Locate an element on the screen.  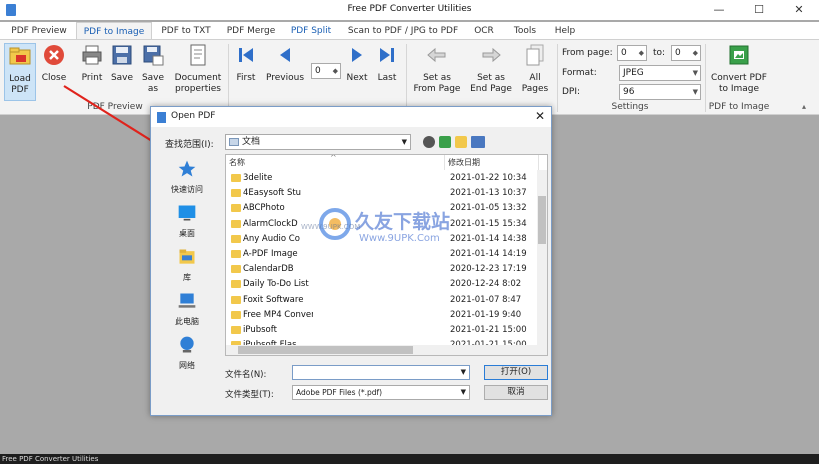
network-icon is located at coordinates (187, 344).